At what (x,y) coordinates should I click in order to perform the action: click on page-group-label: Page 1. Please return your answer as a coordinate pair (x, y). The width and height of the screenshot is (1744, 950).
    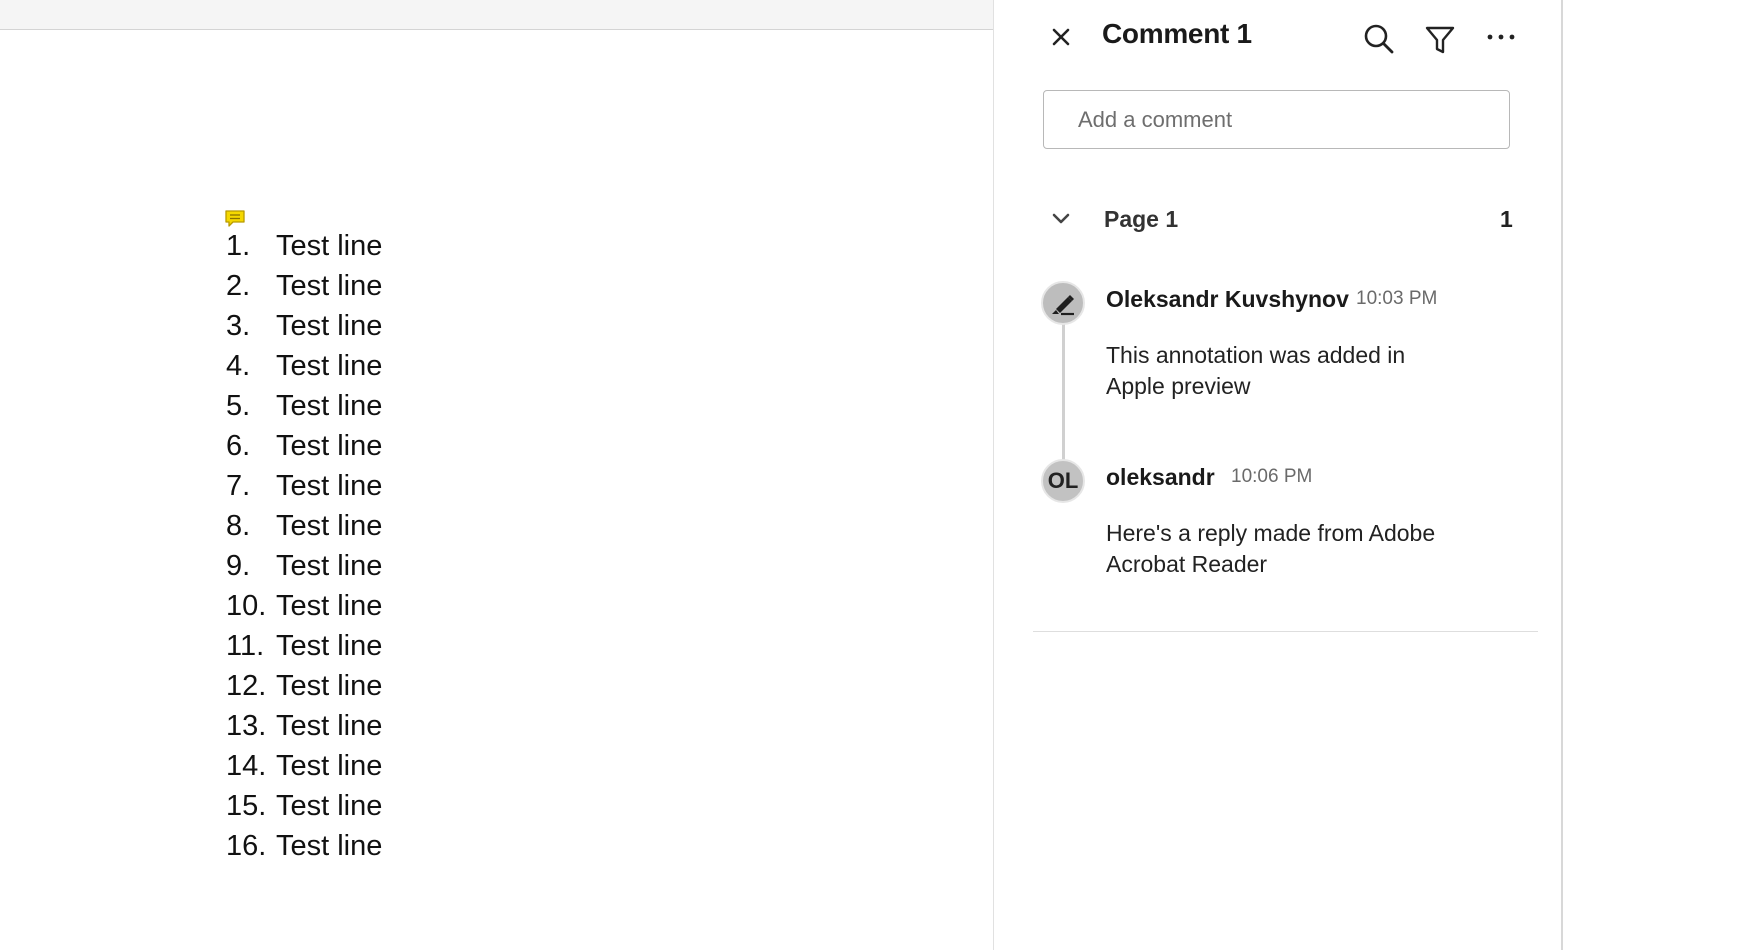
    Looking at the image, I should click on (1141, 219).